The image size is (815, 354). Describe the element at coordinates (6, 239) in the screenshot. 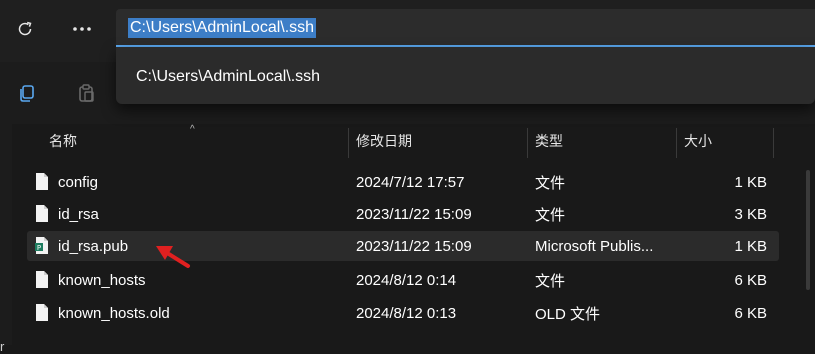

I see `navigation-pane-edge: r` at that location.